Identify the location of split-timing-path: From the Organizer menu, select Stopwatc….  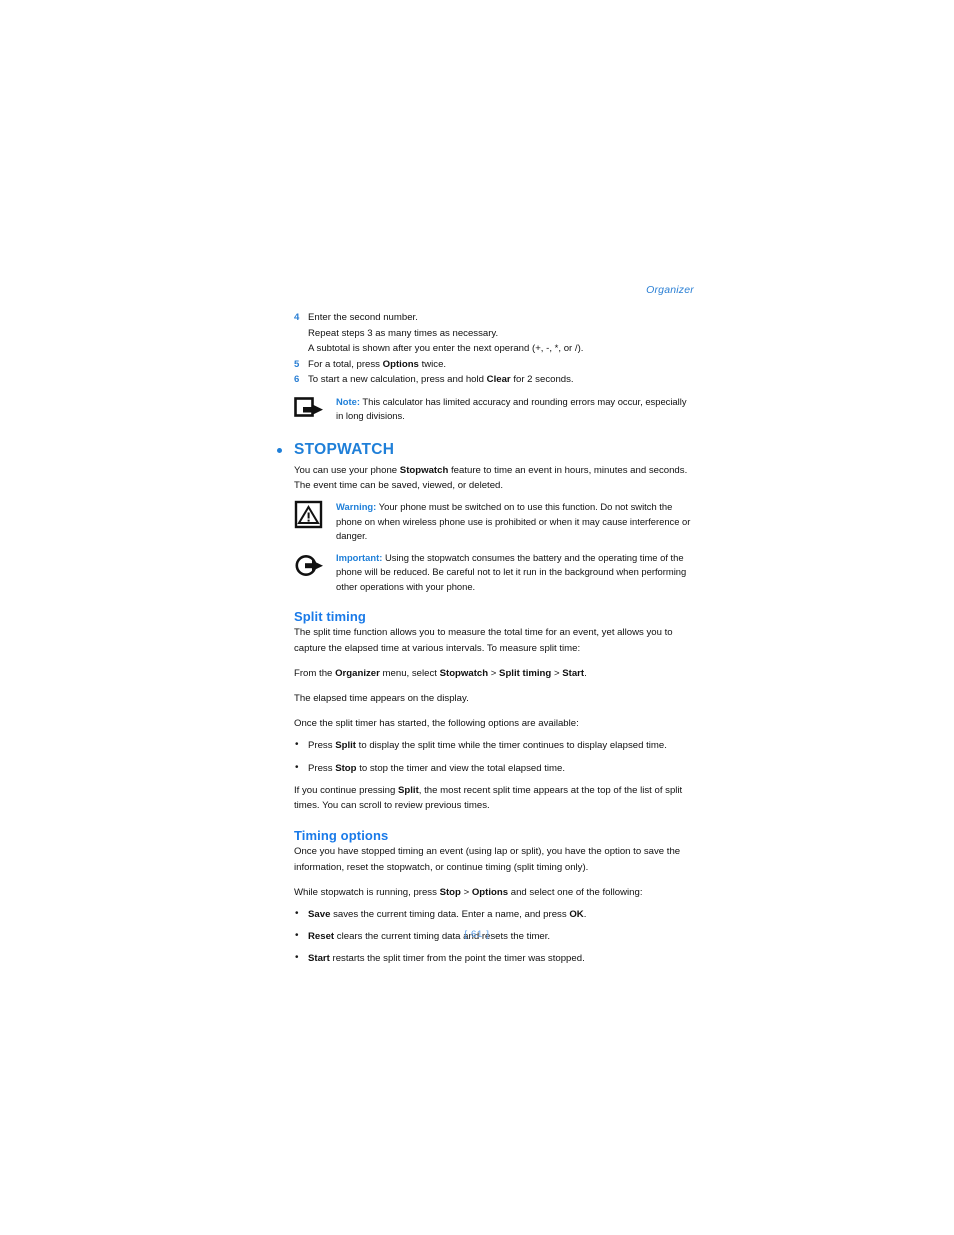
(494, 673).